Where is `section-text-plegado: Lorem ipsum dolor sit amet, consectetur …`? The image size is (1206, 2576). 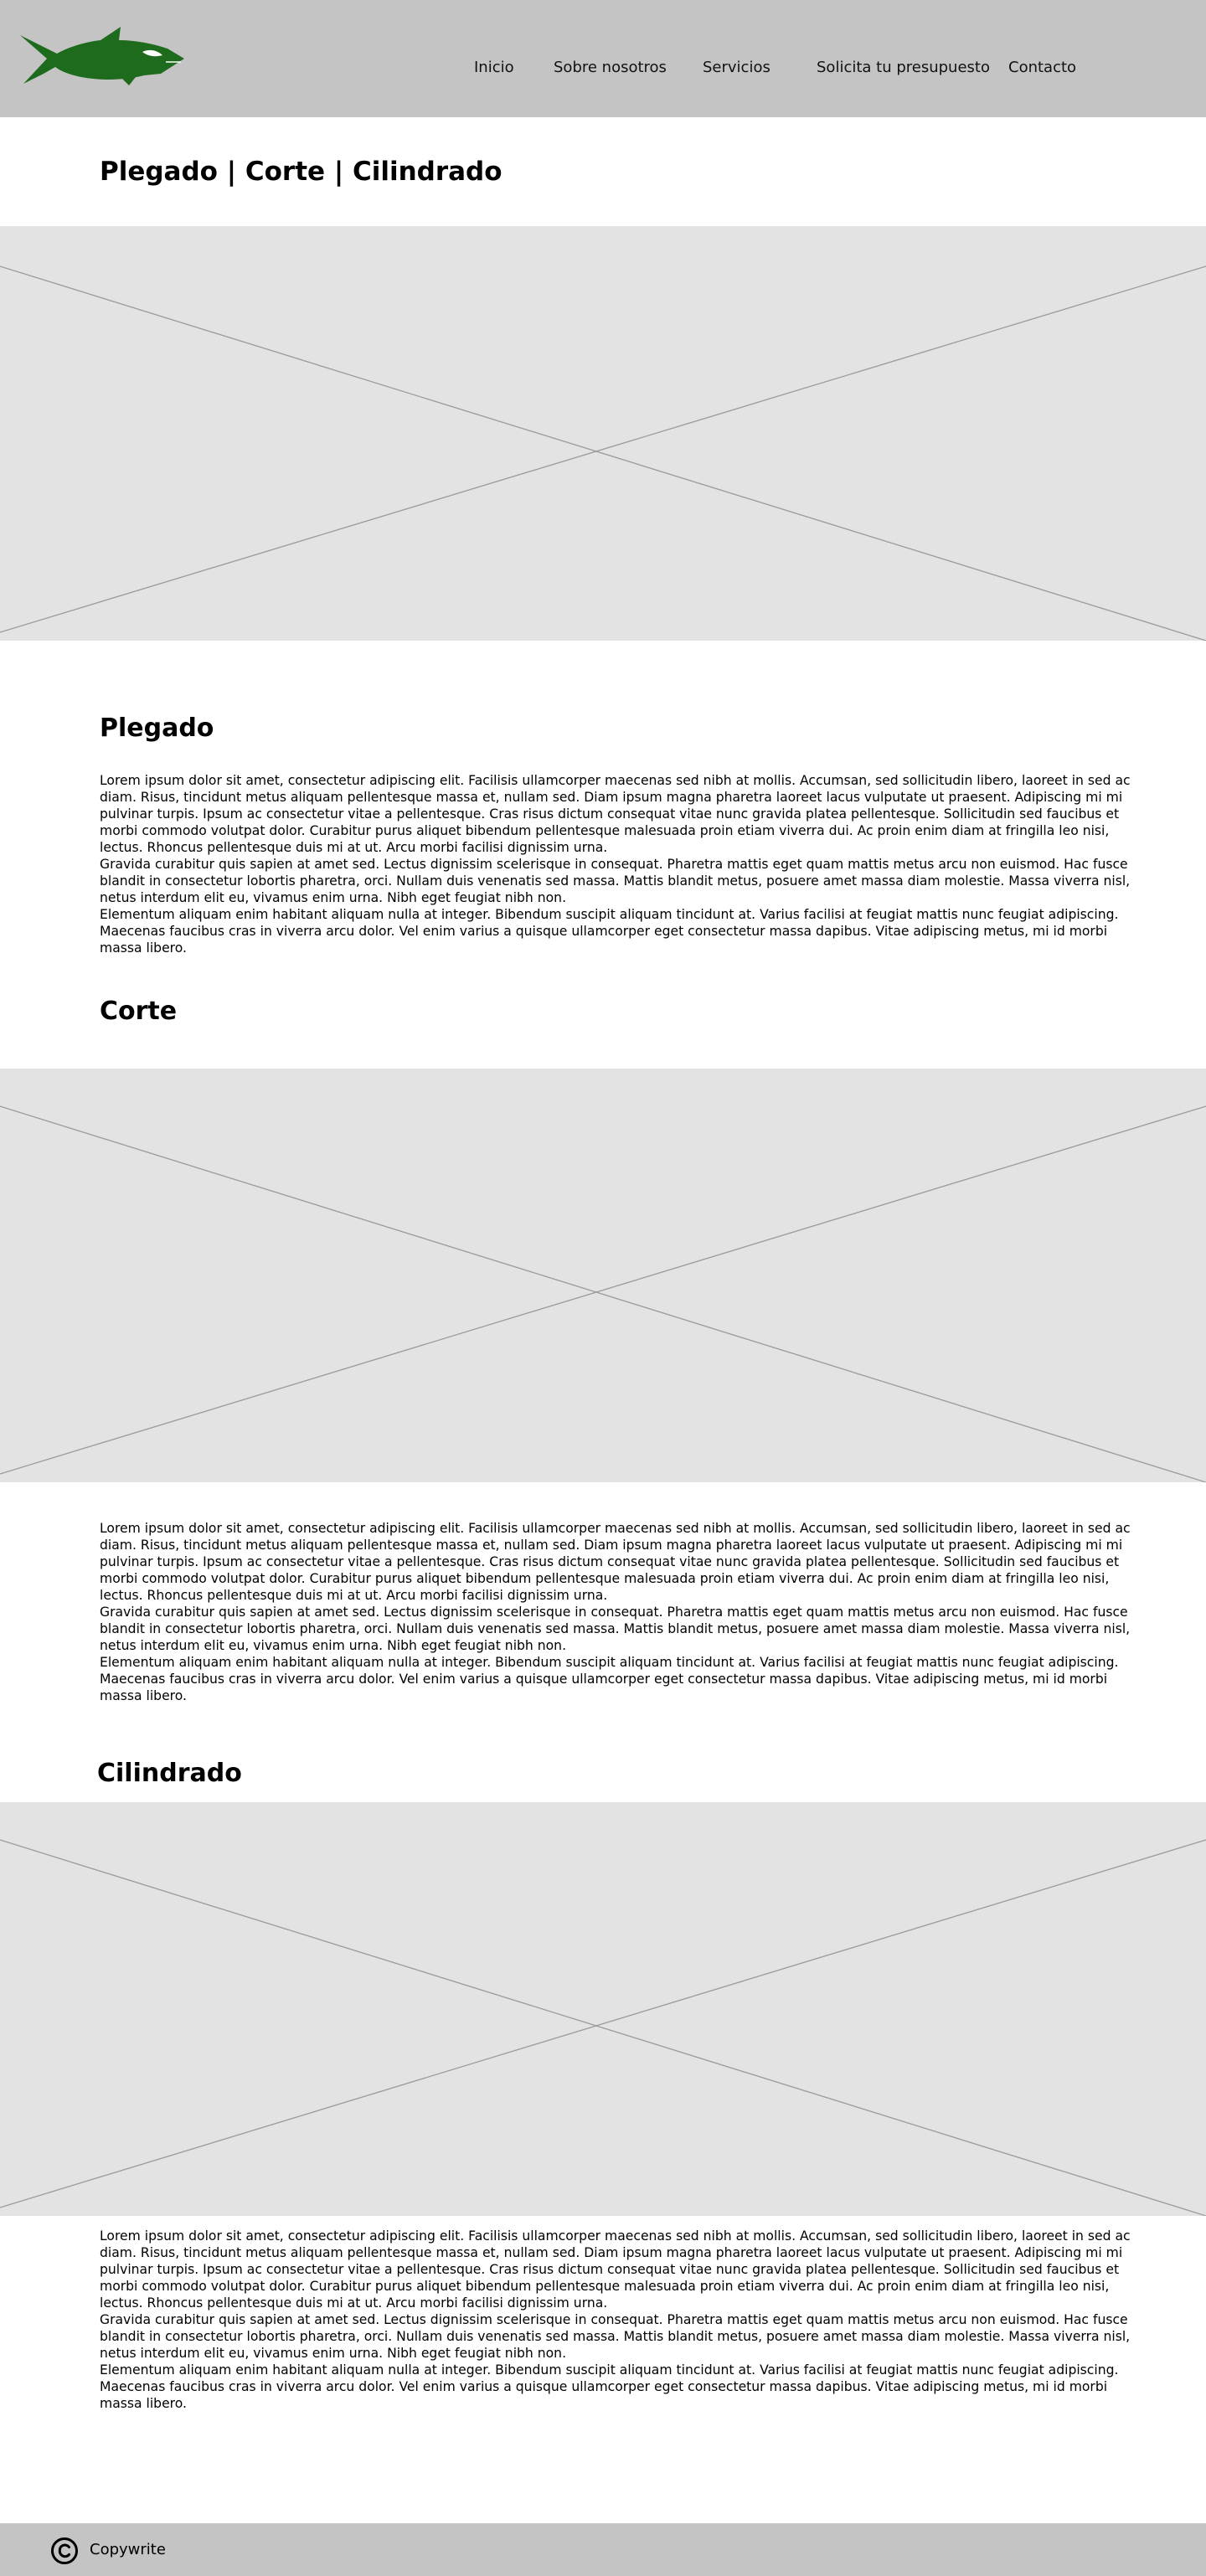 section-text-plegado: Lorem ipsum dolor sit amet, consectetur … is located at coordinates (621, 864).